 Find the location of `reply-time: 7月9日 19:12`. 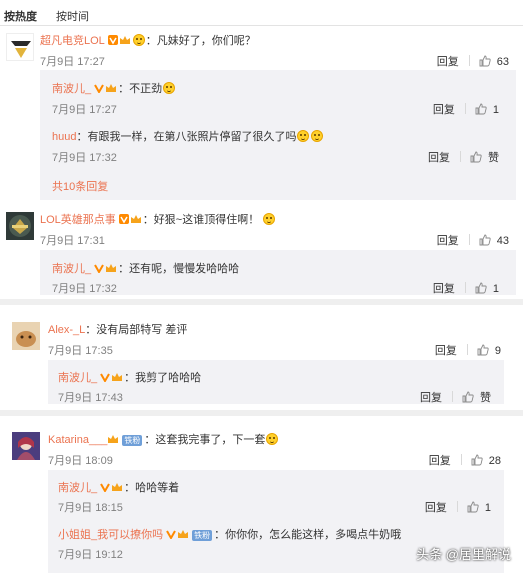

reply-time: 7月9日 19:12 is located at coordinates (90, 555).